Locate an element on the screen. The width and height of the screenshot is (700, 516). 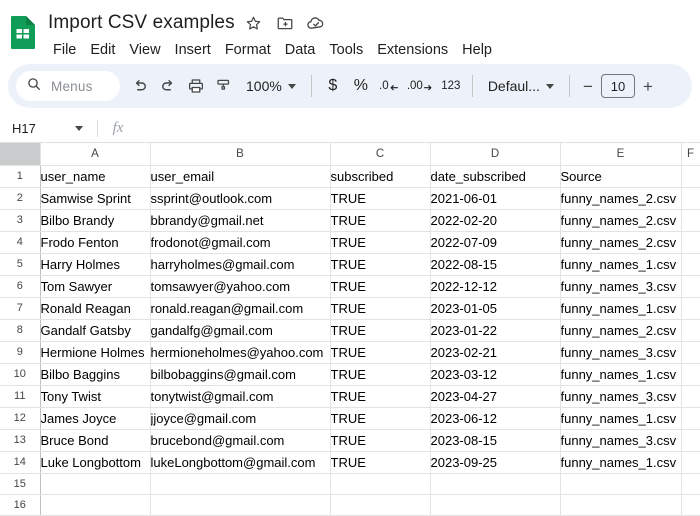
cell-c1: subscribed is located at coordinates (380, 176).